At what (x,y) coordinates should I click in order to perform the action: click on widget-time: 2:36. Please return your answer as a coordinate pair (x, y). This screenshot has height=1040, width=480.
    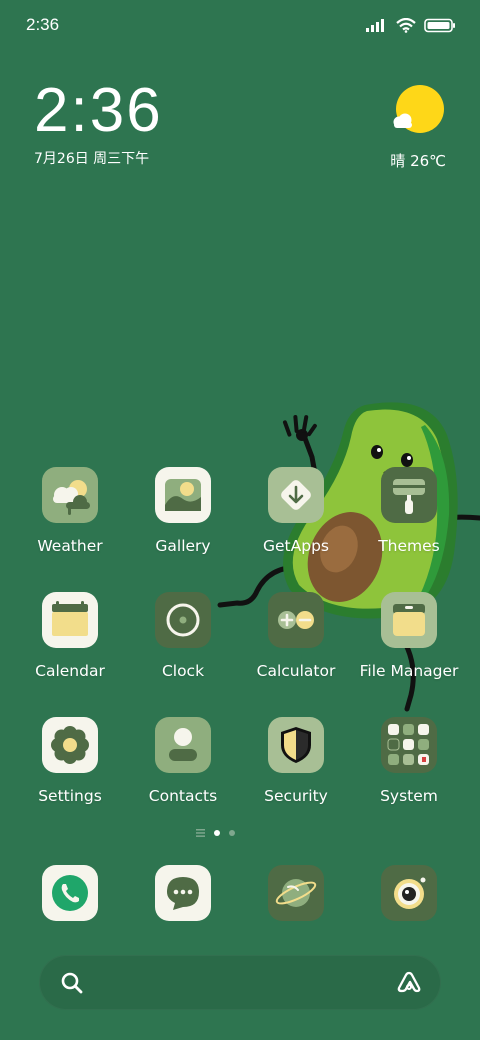
    Looking at the image, I should click on (98, 110).